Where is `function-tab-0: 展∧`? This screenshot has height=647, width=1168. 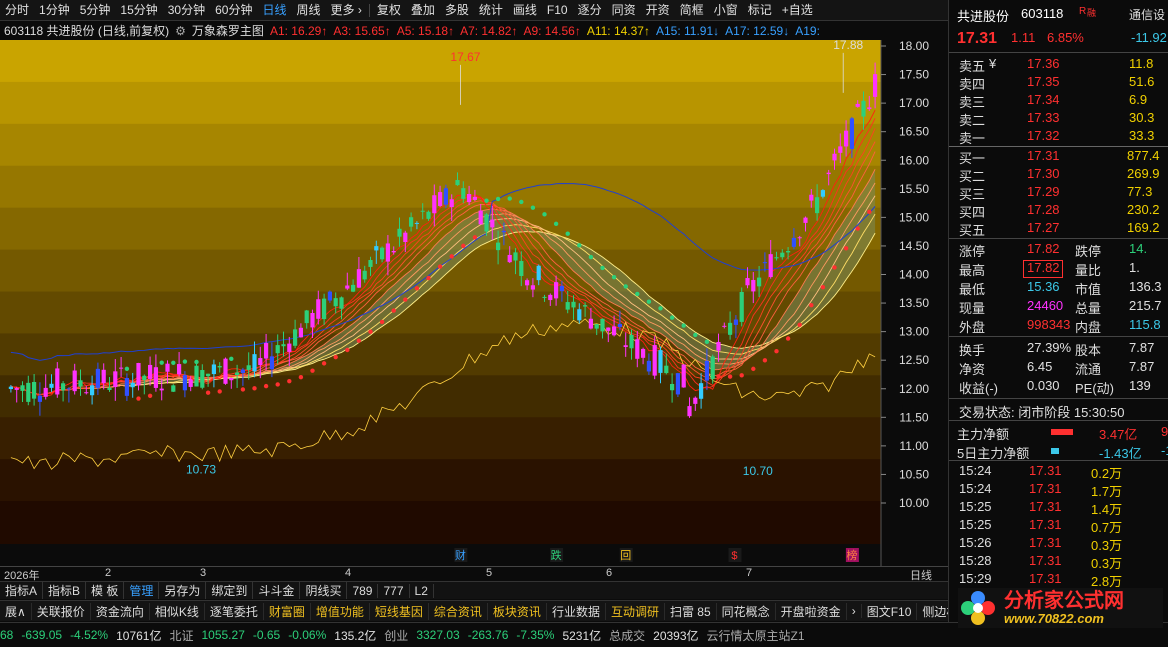
function-tab-0: 展∧ is located at coordinates (16, 611).